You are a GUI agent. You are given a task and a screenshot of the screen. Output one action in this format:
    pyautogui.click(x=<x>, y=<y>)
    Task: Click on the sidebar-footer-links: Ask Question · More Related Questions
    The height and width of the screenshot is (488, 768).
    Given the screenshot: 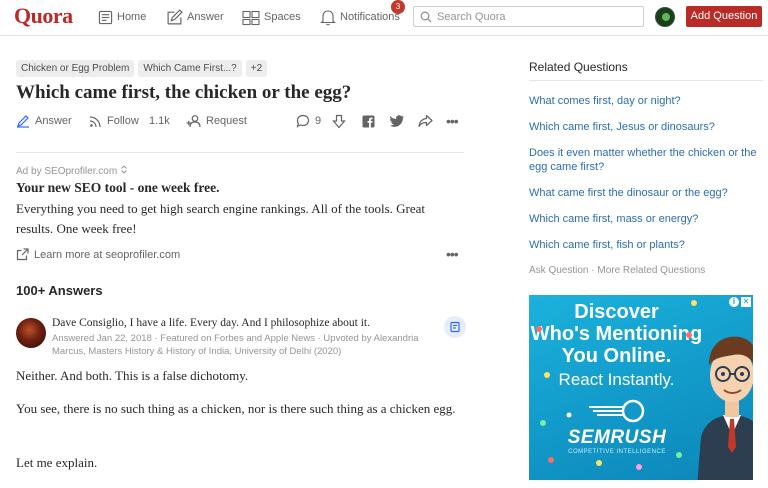 What is the action you would take?
    pyautogui.click(x=617, y=270)
    